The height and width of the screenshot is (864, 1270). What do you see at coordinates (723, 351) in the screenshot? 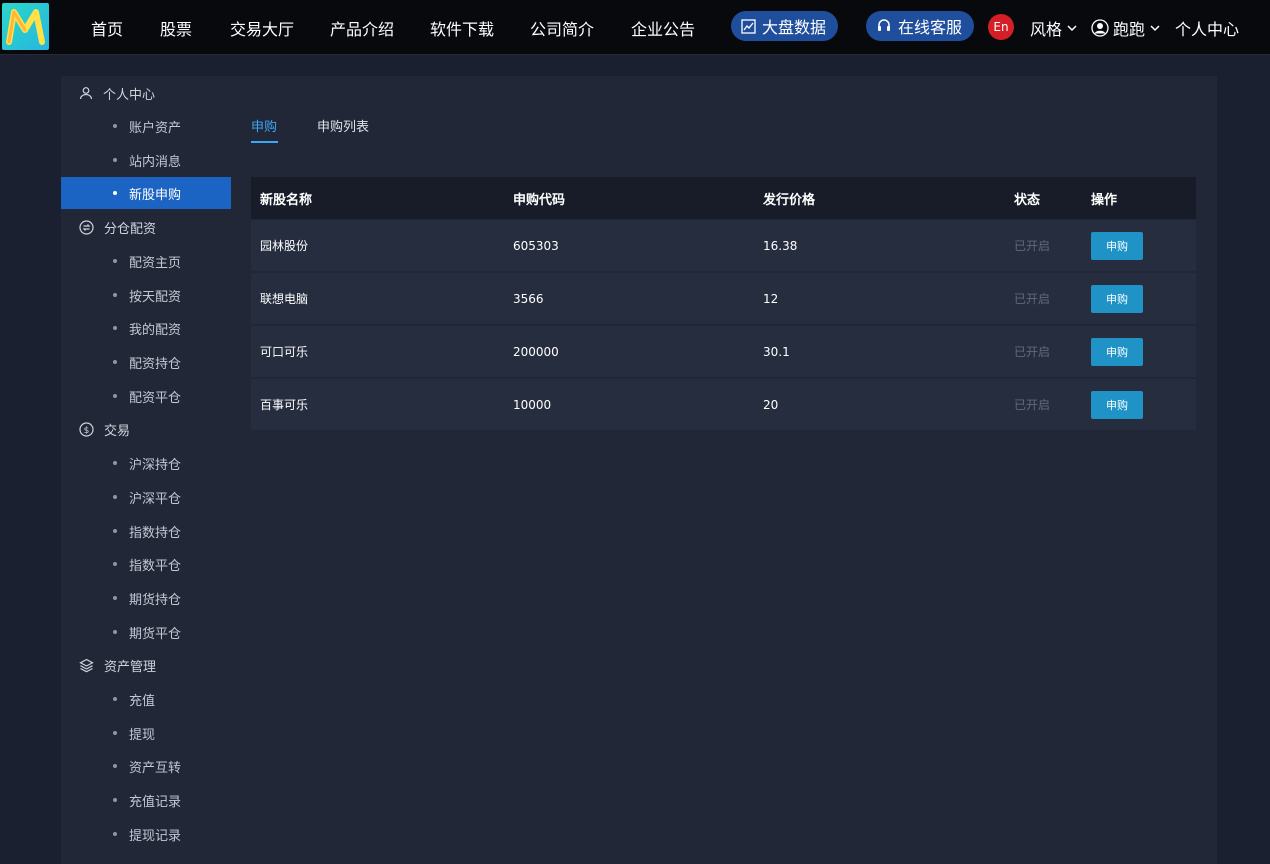
I see `table-row: 可口可乐 200000 30.1 已开启 申购` at bounding box center [723, 351].